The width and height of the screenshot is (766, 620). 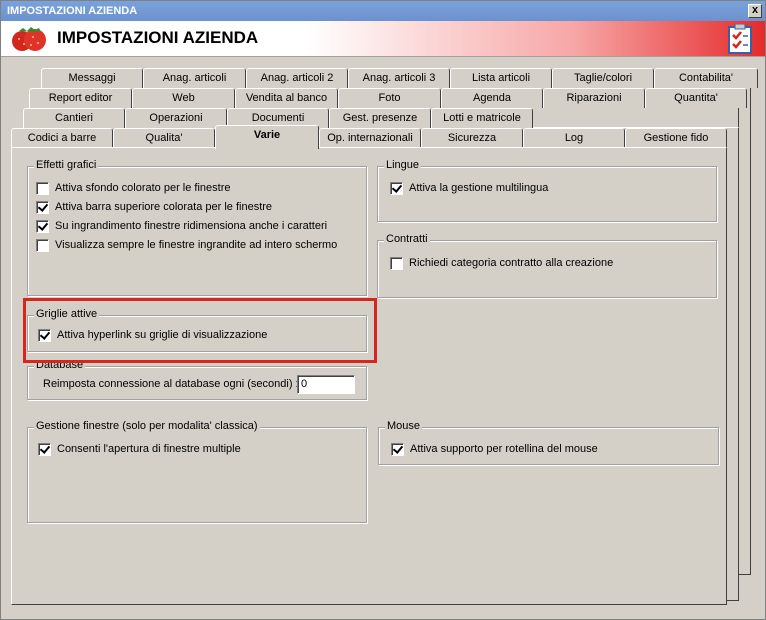 What do you see at coordinates (74, 118) in the screenshot?
I see `tab-cantieri: Cantieri` at bounding box center [74, 118].